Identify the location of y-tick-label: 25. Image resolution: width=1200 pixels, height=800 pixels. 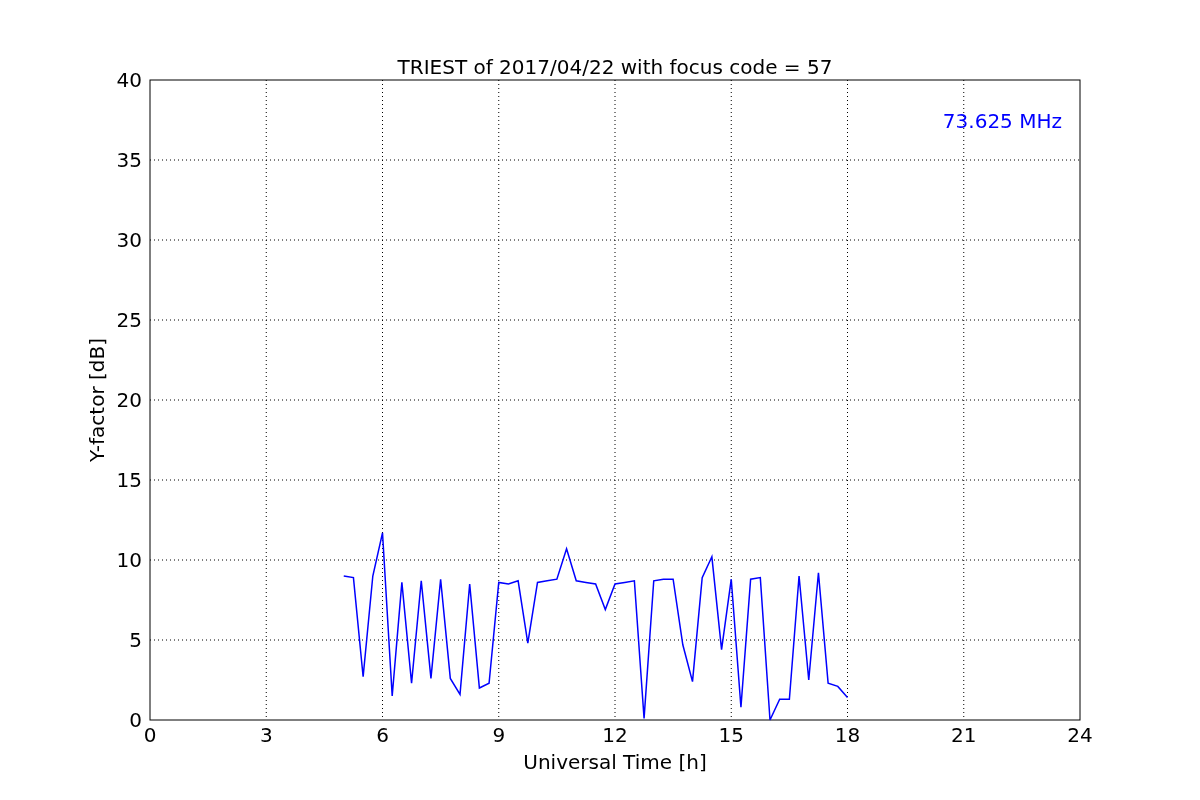
(129, 320).